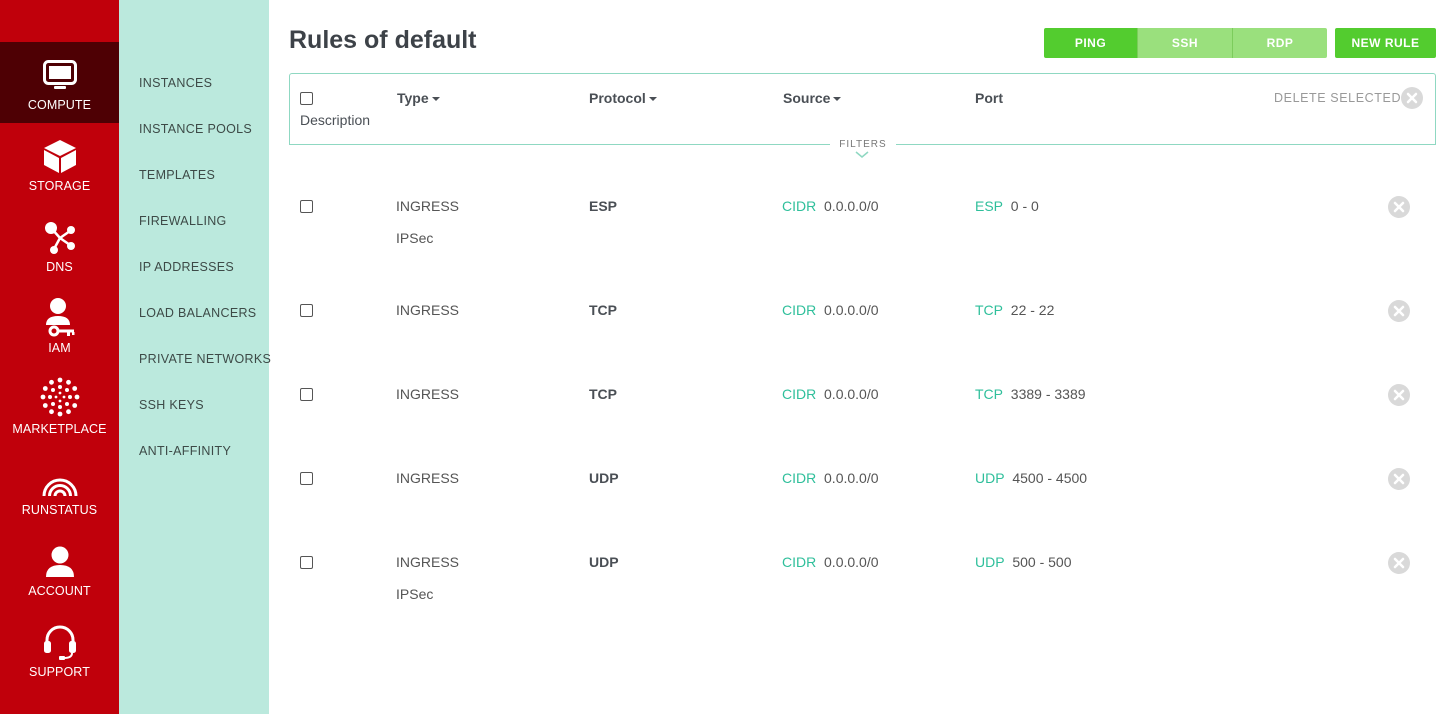 The height and width of the screenshot is (714, 1447). What do you see at coordinates (59, 429) in the screenshot?
I see `nav-label-marketplace: MARKETPLACE` at bounding box center [59, 429].